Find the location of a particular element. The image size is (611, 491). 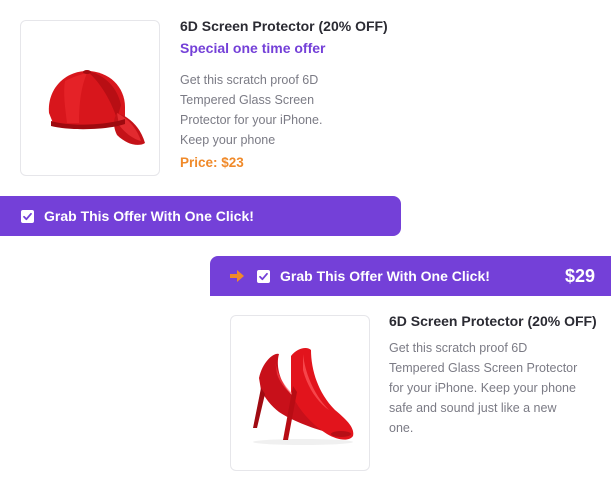

offer-2-checkbox is located at coordinates (263, 276).